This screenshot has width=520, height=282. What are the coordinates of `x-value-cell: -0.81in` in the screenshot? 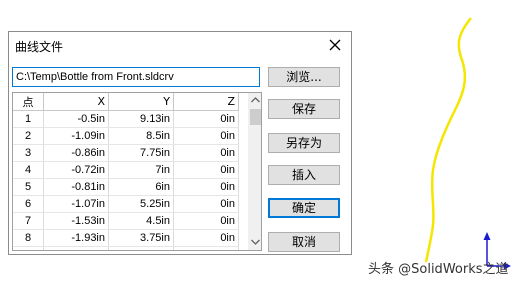 It's located at (76, 187).